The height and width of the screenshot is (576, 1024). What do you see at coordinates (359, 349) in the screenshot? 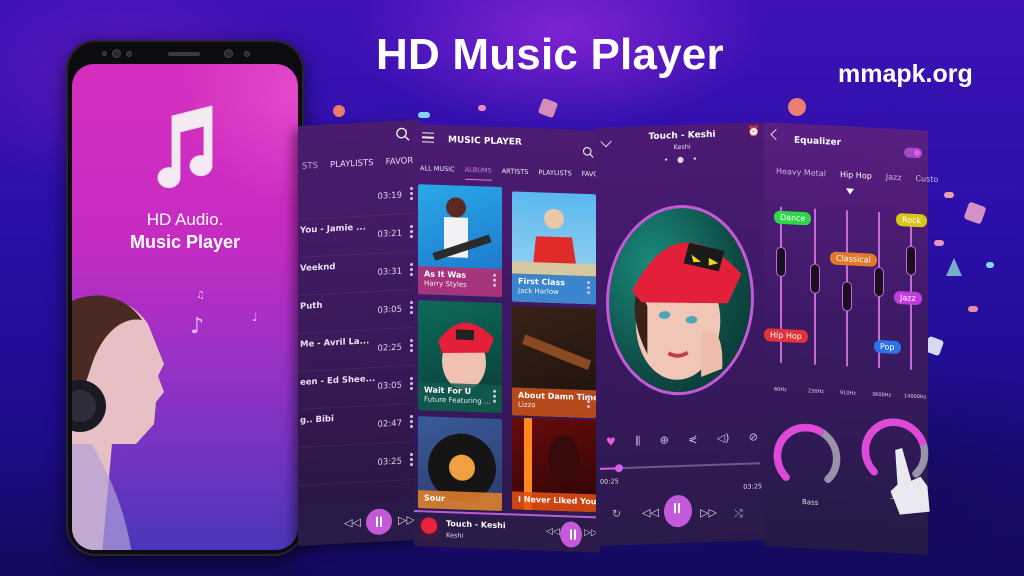
I see `song-row: Me - Avril La... 02:25` at bounding box center [359, 349].